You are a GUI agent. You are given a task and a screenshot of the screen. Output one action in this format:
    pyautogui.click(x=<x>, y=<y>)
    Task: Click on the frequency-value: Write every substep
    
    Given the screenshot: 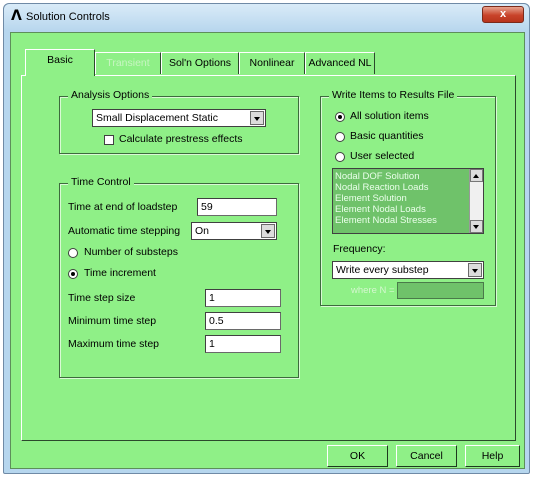 What is the action you would take?
    pyautogui.click(x=382, y=270)
    